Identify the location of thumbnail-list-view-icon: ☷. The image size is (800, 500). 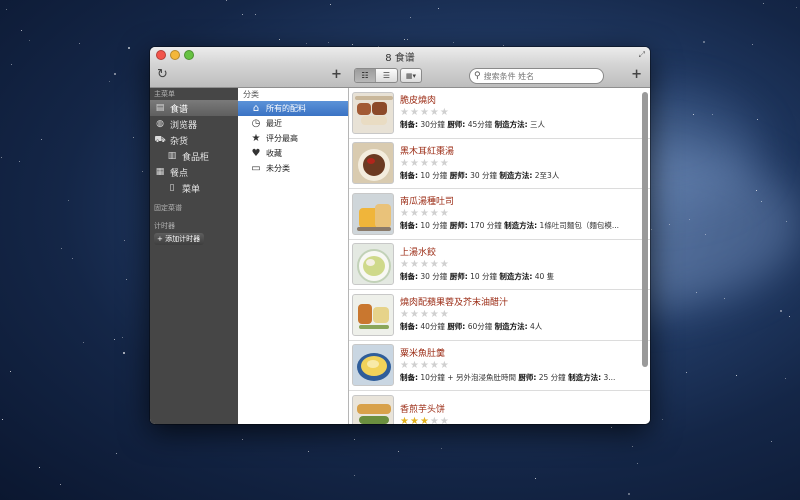
(365, 75).